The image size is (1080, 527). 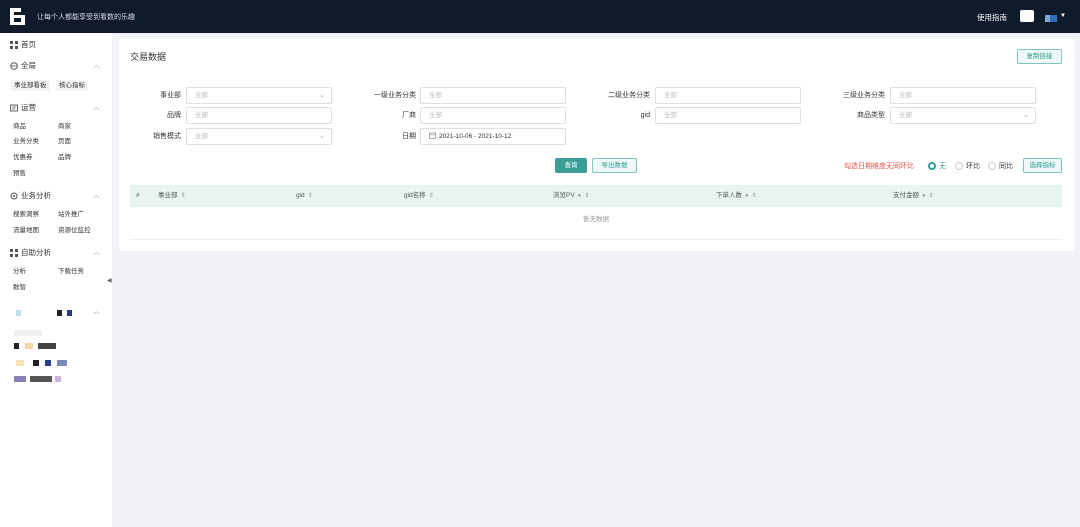 I want to click on filter-label-department: 事业部, so click(x=170, y=95).